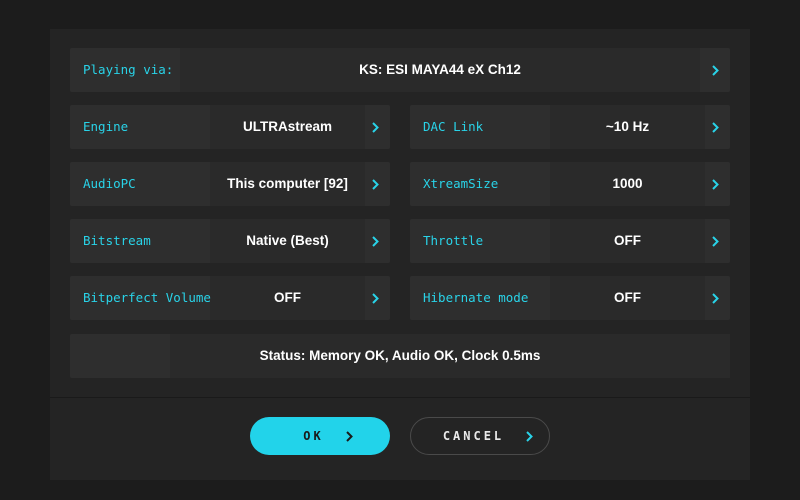 The height and width of the screenshot is (500, 800). I want to click on throttle-row: Throttle OFF, so click(570, 241).